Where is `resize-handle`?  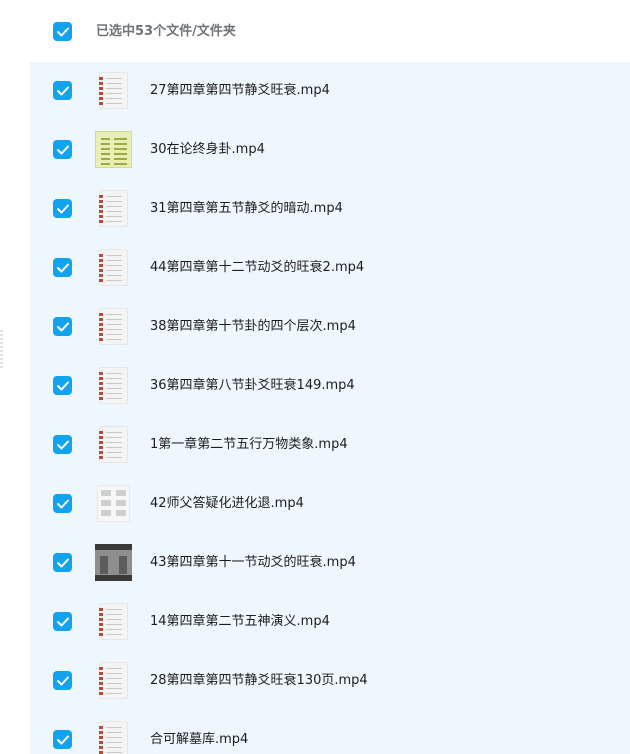
resize-handle is located at coordinates (1, 350).